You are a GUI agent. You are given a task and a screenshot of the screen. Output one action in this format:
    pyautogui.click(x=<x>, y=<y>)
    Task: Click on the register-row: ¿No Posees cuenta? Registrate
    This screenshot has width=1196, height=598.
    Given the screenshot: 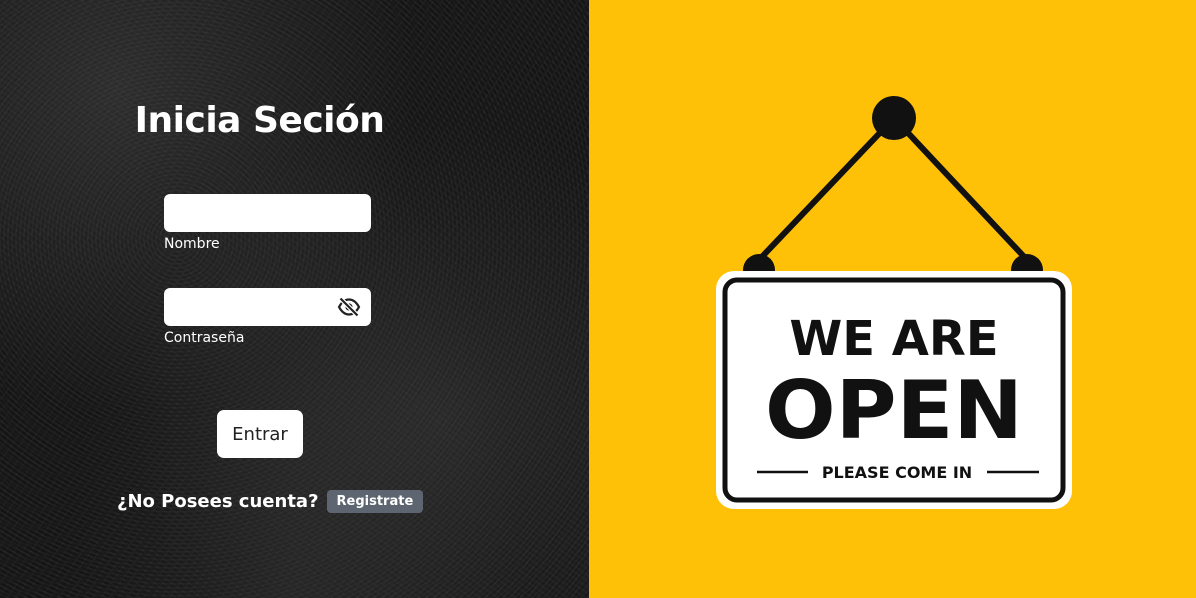 What is the action you would take?
    pyautogui.click(x=270, y=501)
    